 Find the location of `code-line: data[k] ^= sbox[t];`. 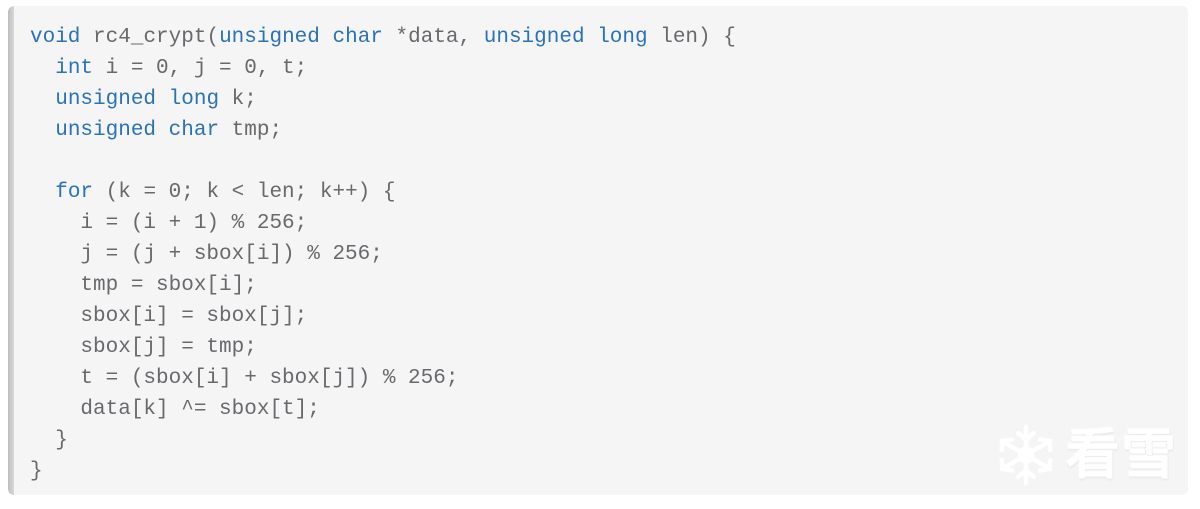

code-line: data[k] ^= sbox[t]; is located at coordinates (605, 409).